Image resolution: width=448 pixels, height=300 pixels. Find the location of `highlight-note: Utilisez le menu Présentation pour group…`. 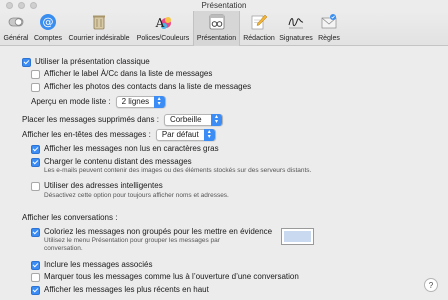

highlight-note: Utilisez le menu Présentation pour group… is located at coordinates (132, 244).